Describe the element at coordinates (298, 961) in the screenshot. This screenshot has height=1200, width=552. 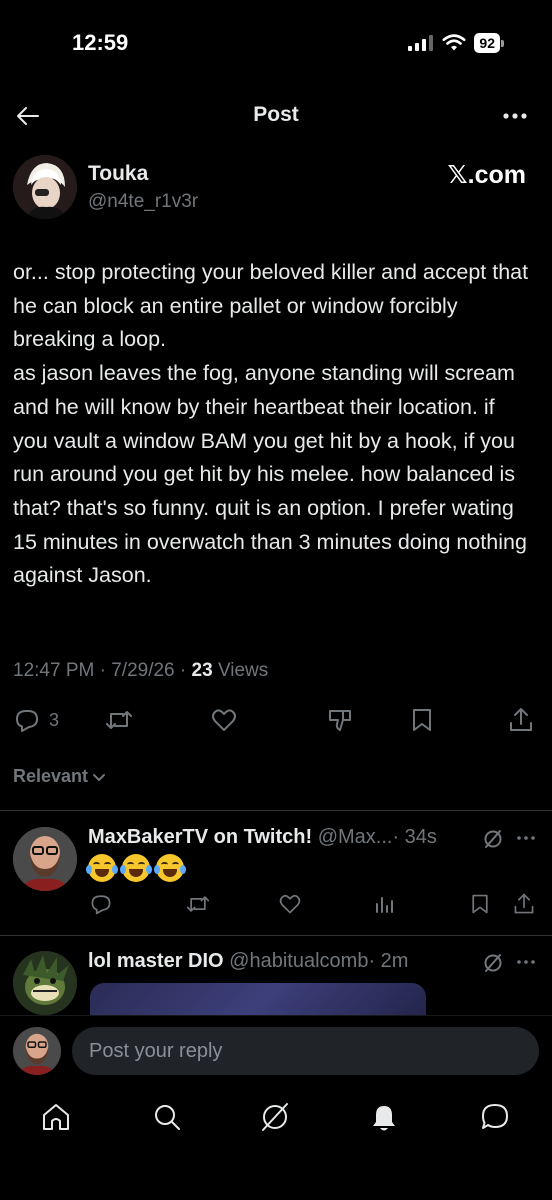
I see `reply-author-handle: @habitualcomb` at that location.